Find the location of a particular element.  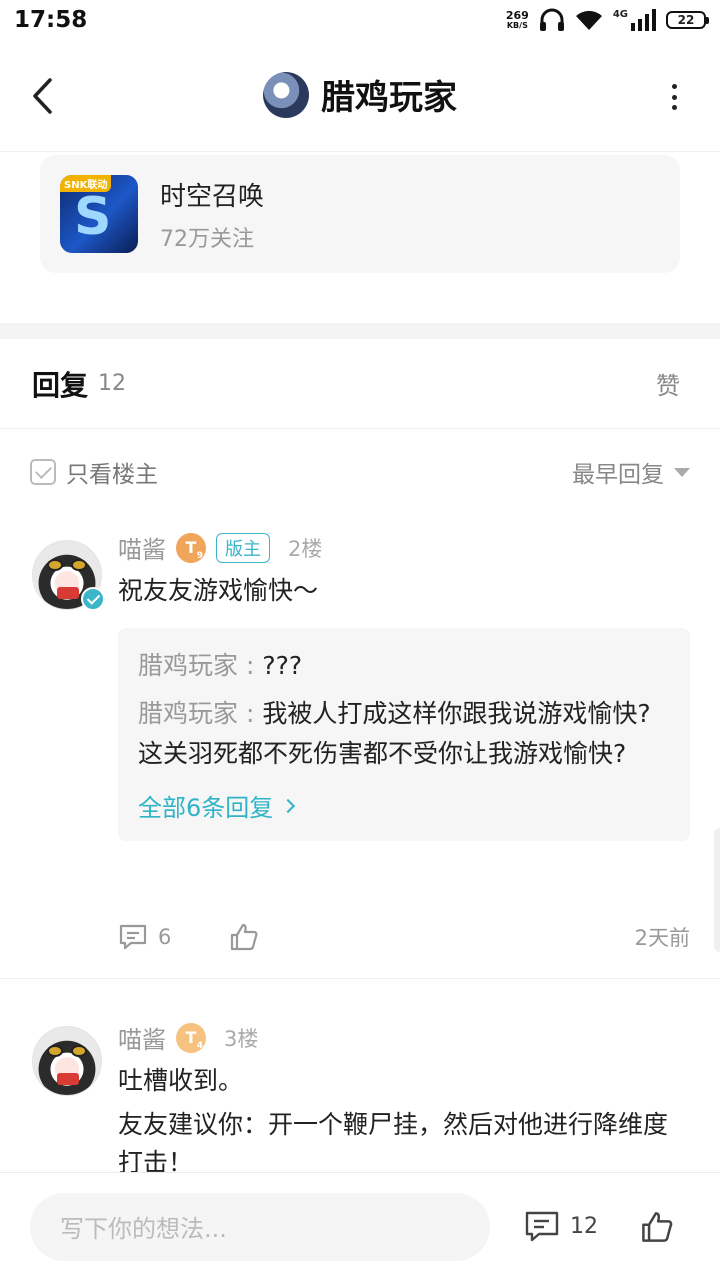

sub-reply: 腊鸡玩家 : ??? is located at coordinates (404, 666).